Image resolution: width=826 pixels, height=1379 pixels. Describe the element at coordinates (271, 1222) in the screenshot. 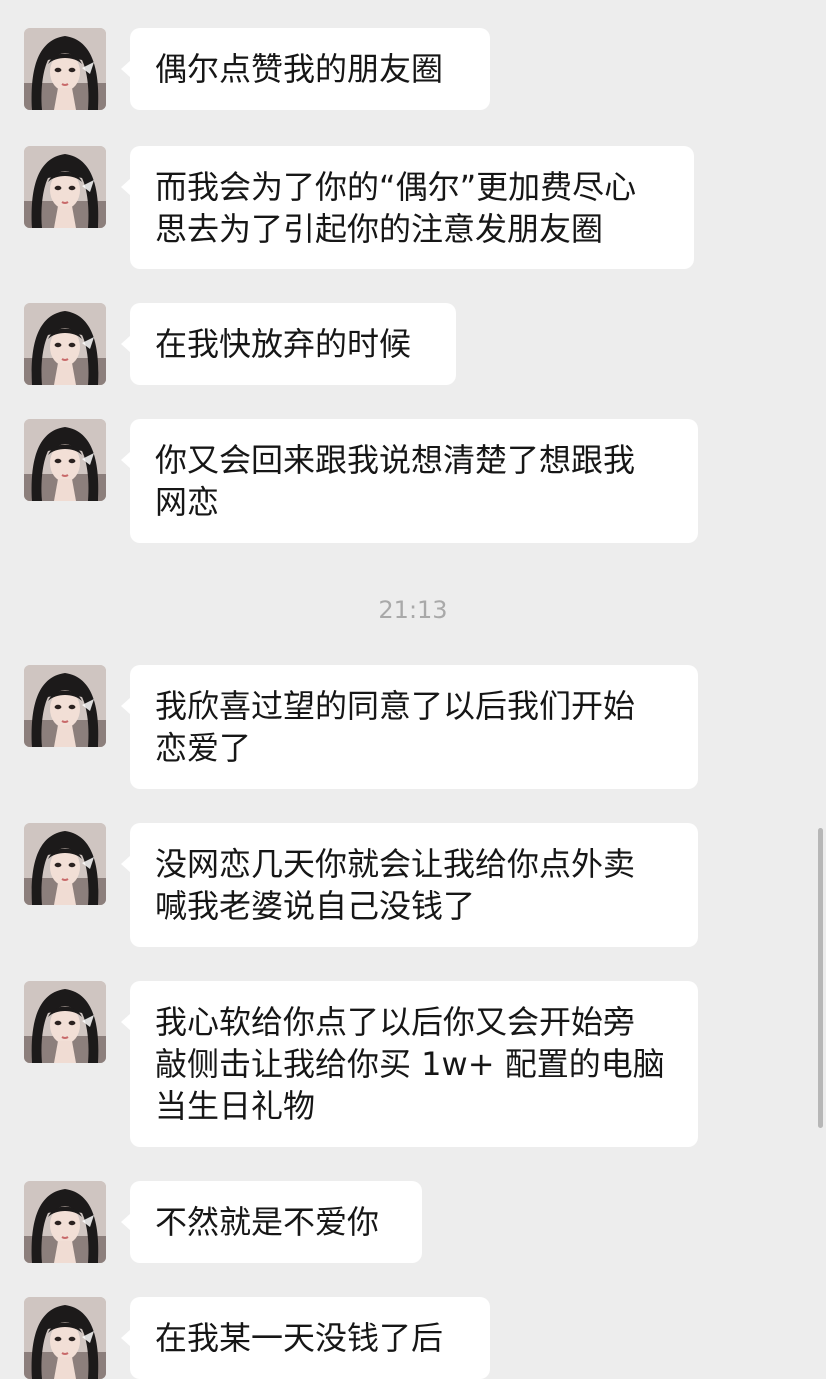

I see `message-bubble: 不然就是不爱你` at that location.